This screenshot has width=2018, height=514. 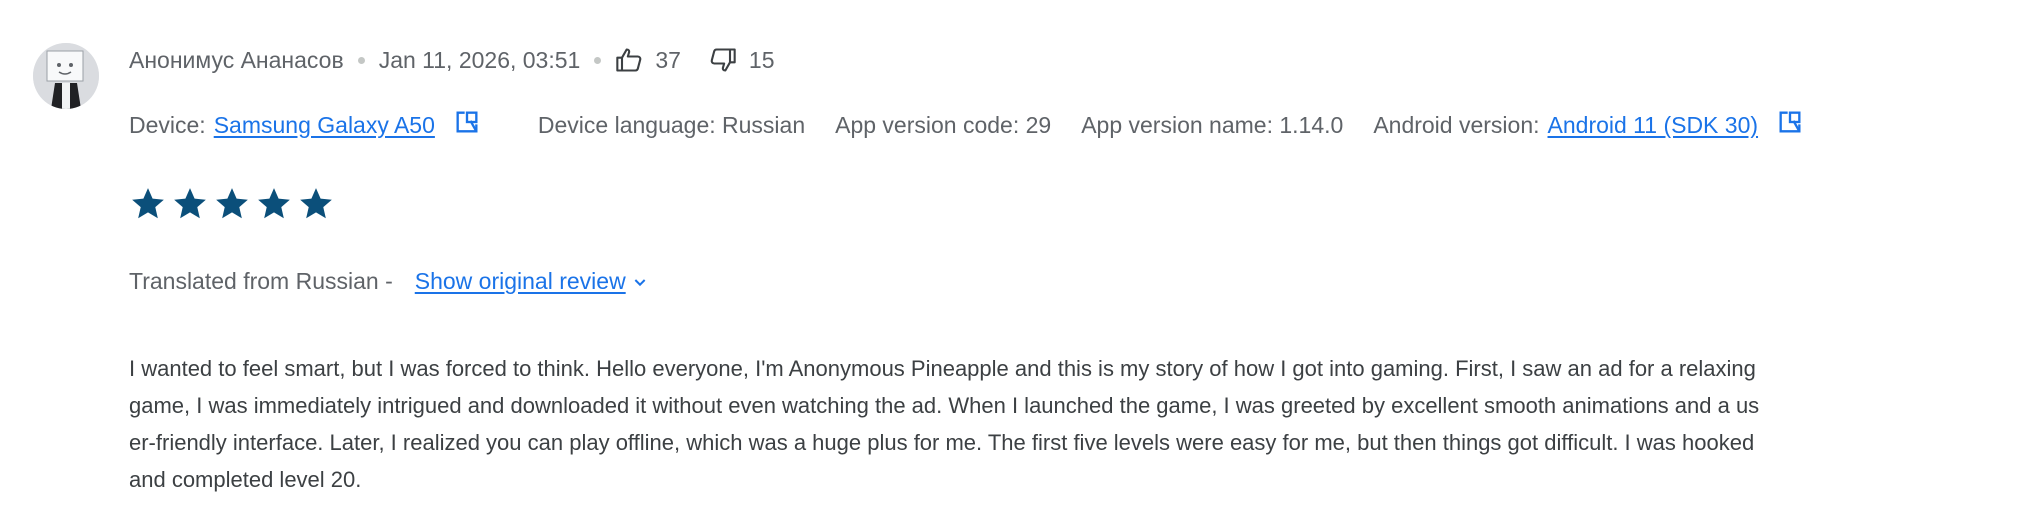 What do you see at coordinates (1212, 124) in the screenshot?
I see `app-version-name: App version name: 1.14.0` at bounding box center [1212, 124].